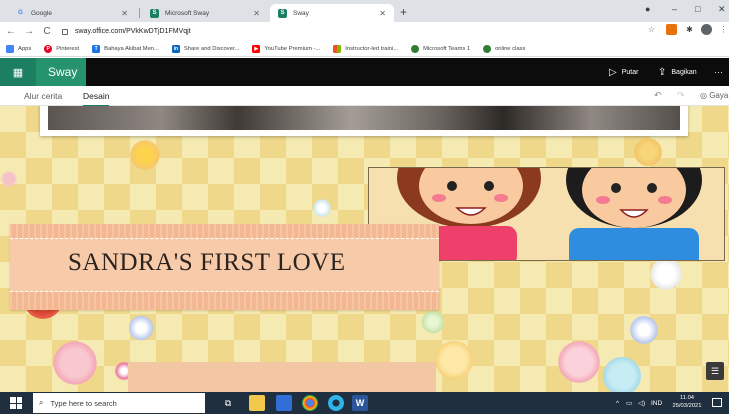 This screenshot has width=729, height=414. I want to click on forward-button: →, so click(29, 31).